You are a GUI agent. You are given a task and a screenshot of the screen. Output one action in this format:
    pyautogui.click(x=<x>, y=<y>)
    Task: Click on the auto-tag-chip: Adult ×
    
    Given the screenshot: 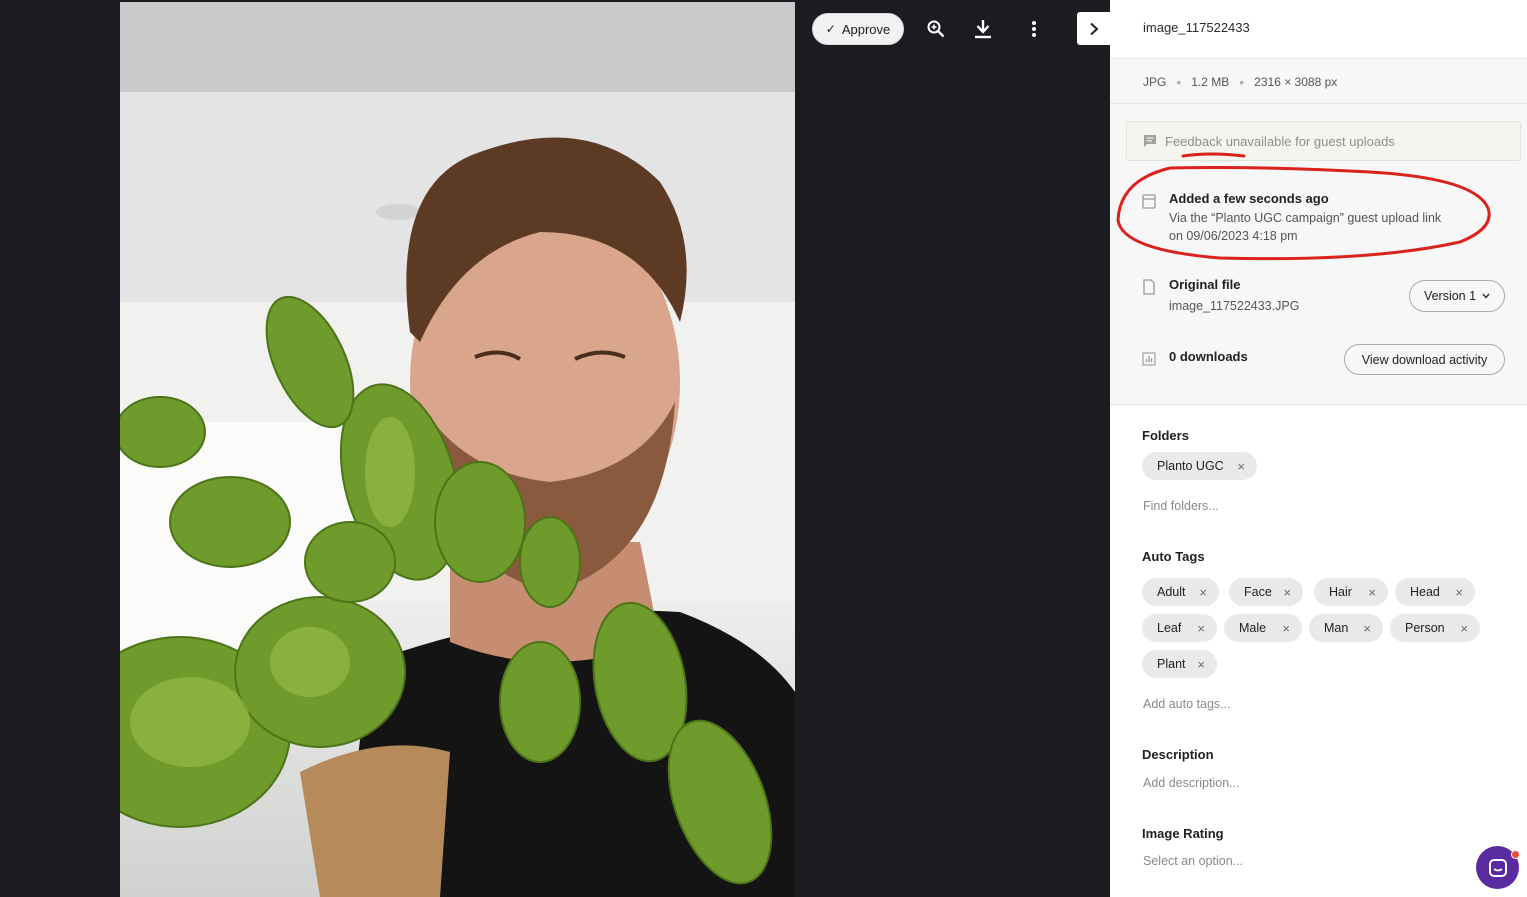 What is the action you would take?
    pyautogui.click(x=1180, y=592)
    